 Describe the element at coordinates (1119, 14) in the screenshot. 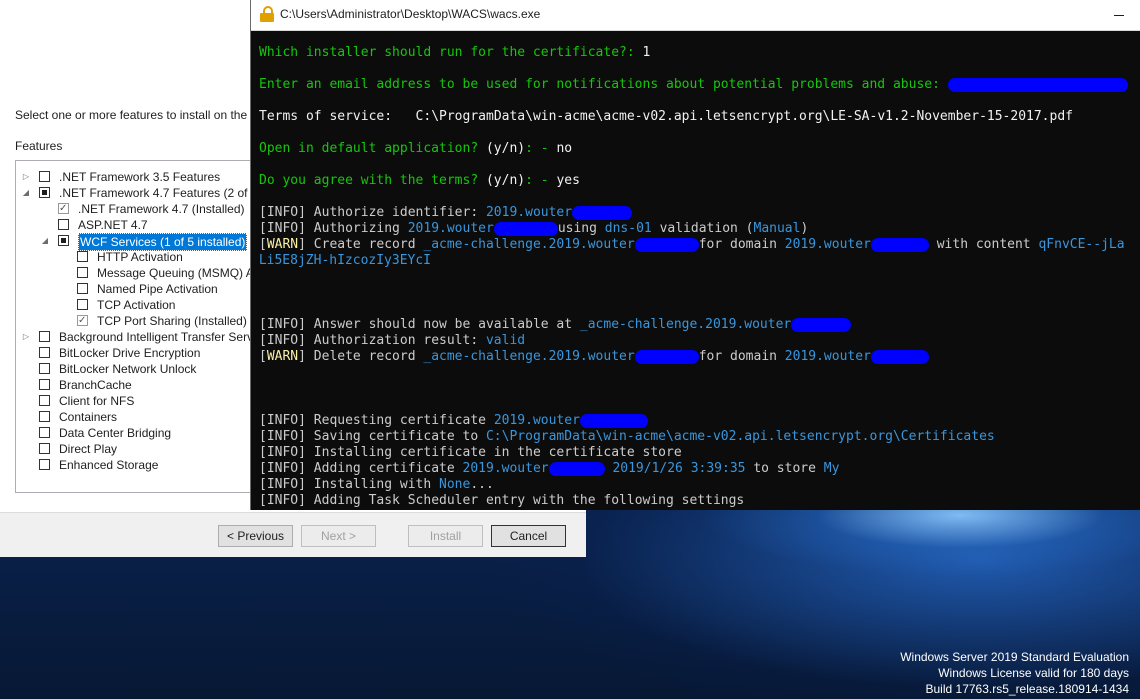

I see `minimize-button` at that location.